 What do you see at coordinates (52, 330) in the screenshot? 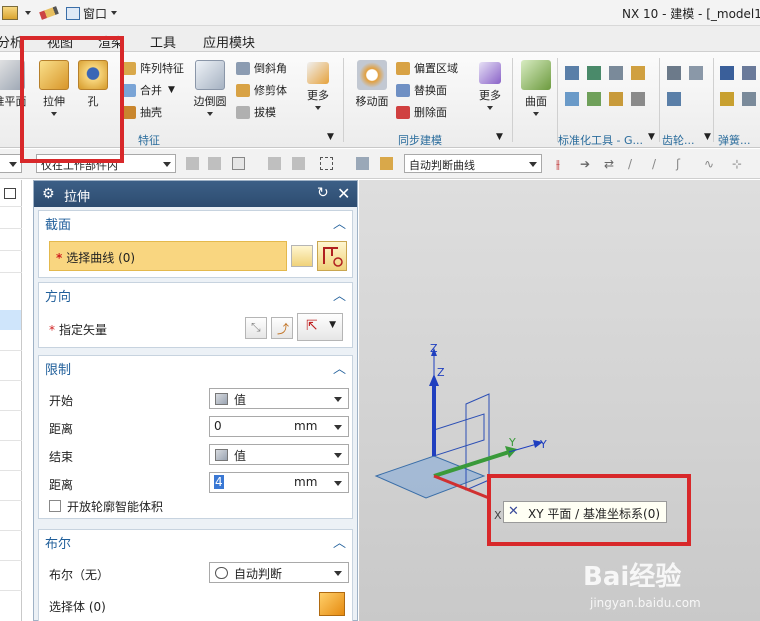
I see `required-star: *` at bounding box center [52, 330].